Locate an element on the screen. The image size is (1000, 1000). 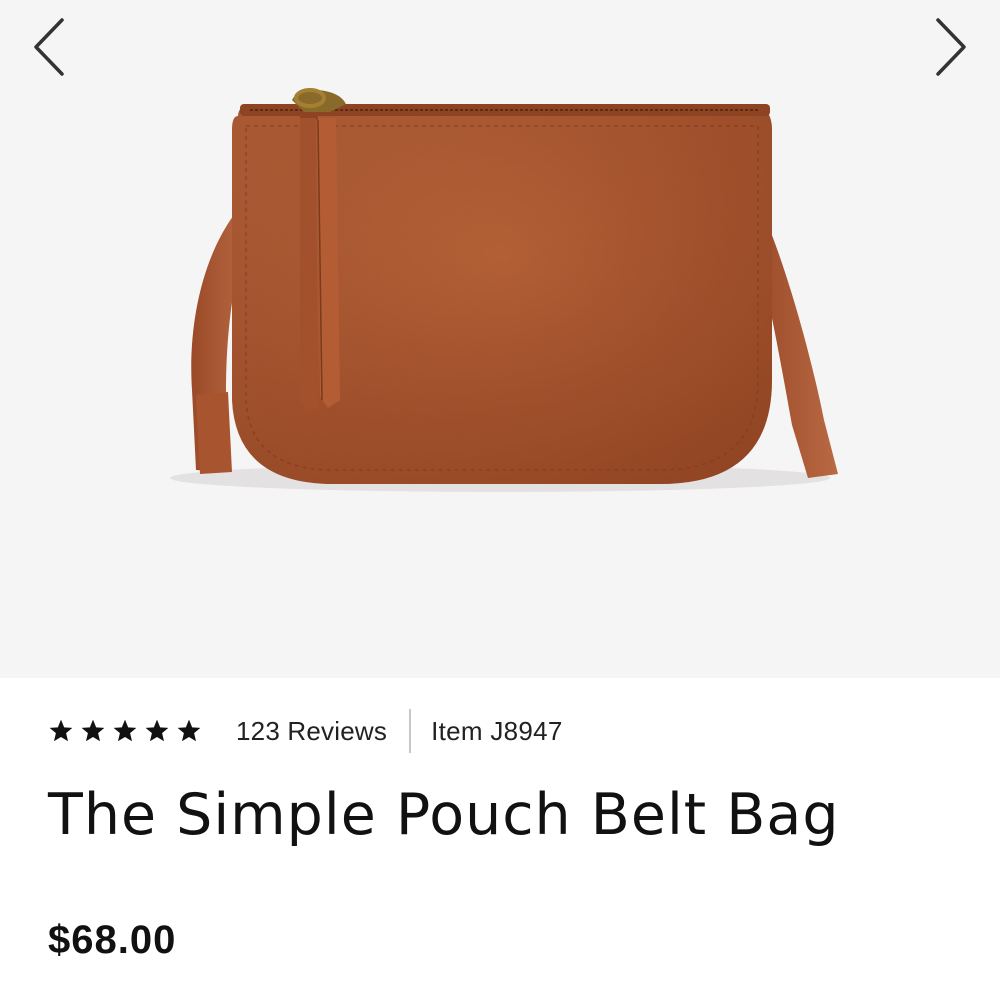
rating-stars is located at coordinates (125, 731).